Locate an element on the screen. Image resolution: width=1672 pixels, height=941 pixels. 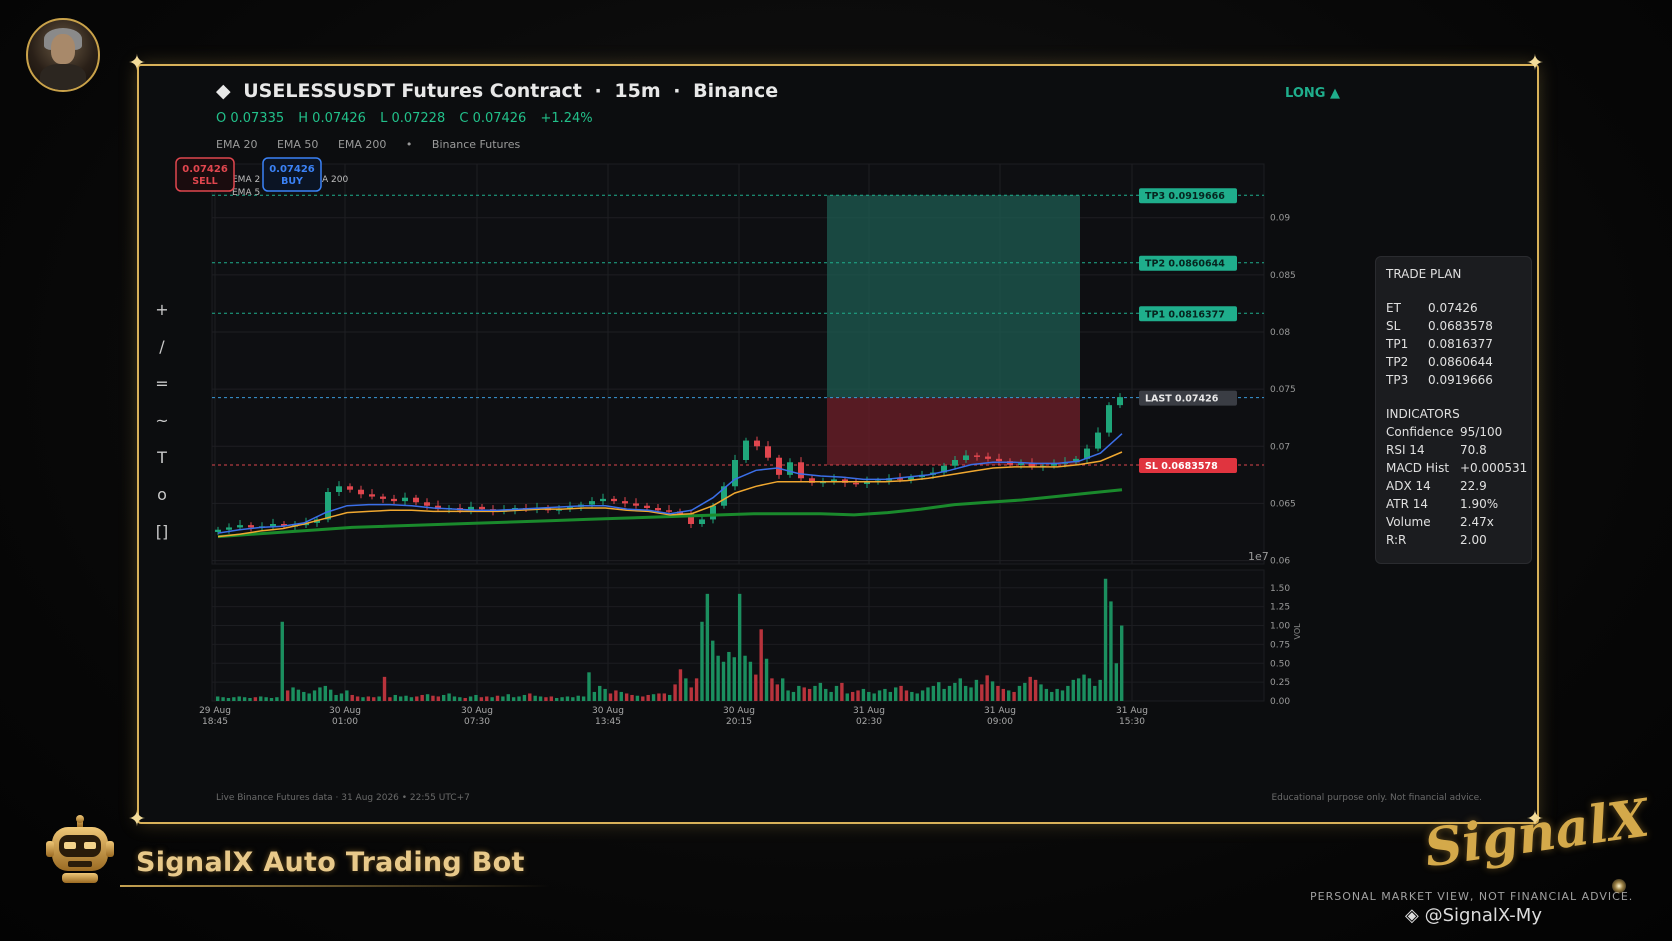
y-tick-label: 0.065 is located at coordinates (1283, 504).